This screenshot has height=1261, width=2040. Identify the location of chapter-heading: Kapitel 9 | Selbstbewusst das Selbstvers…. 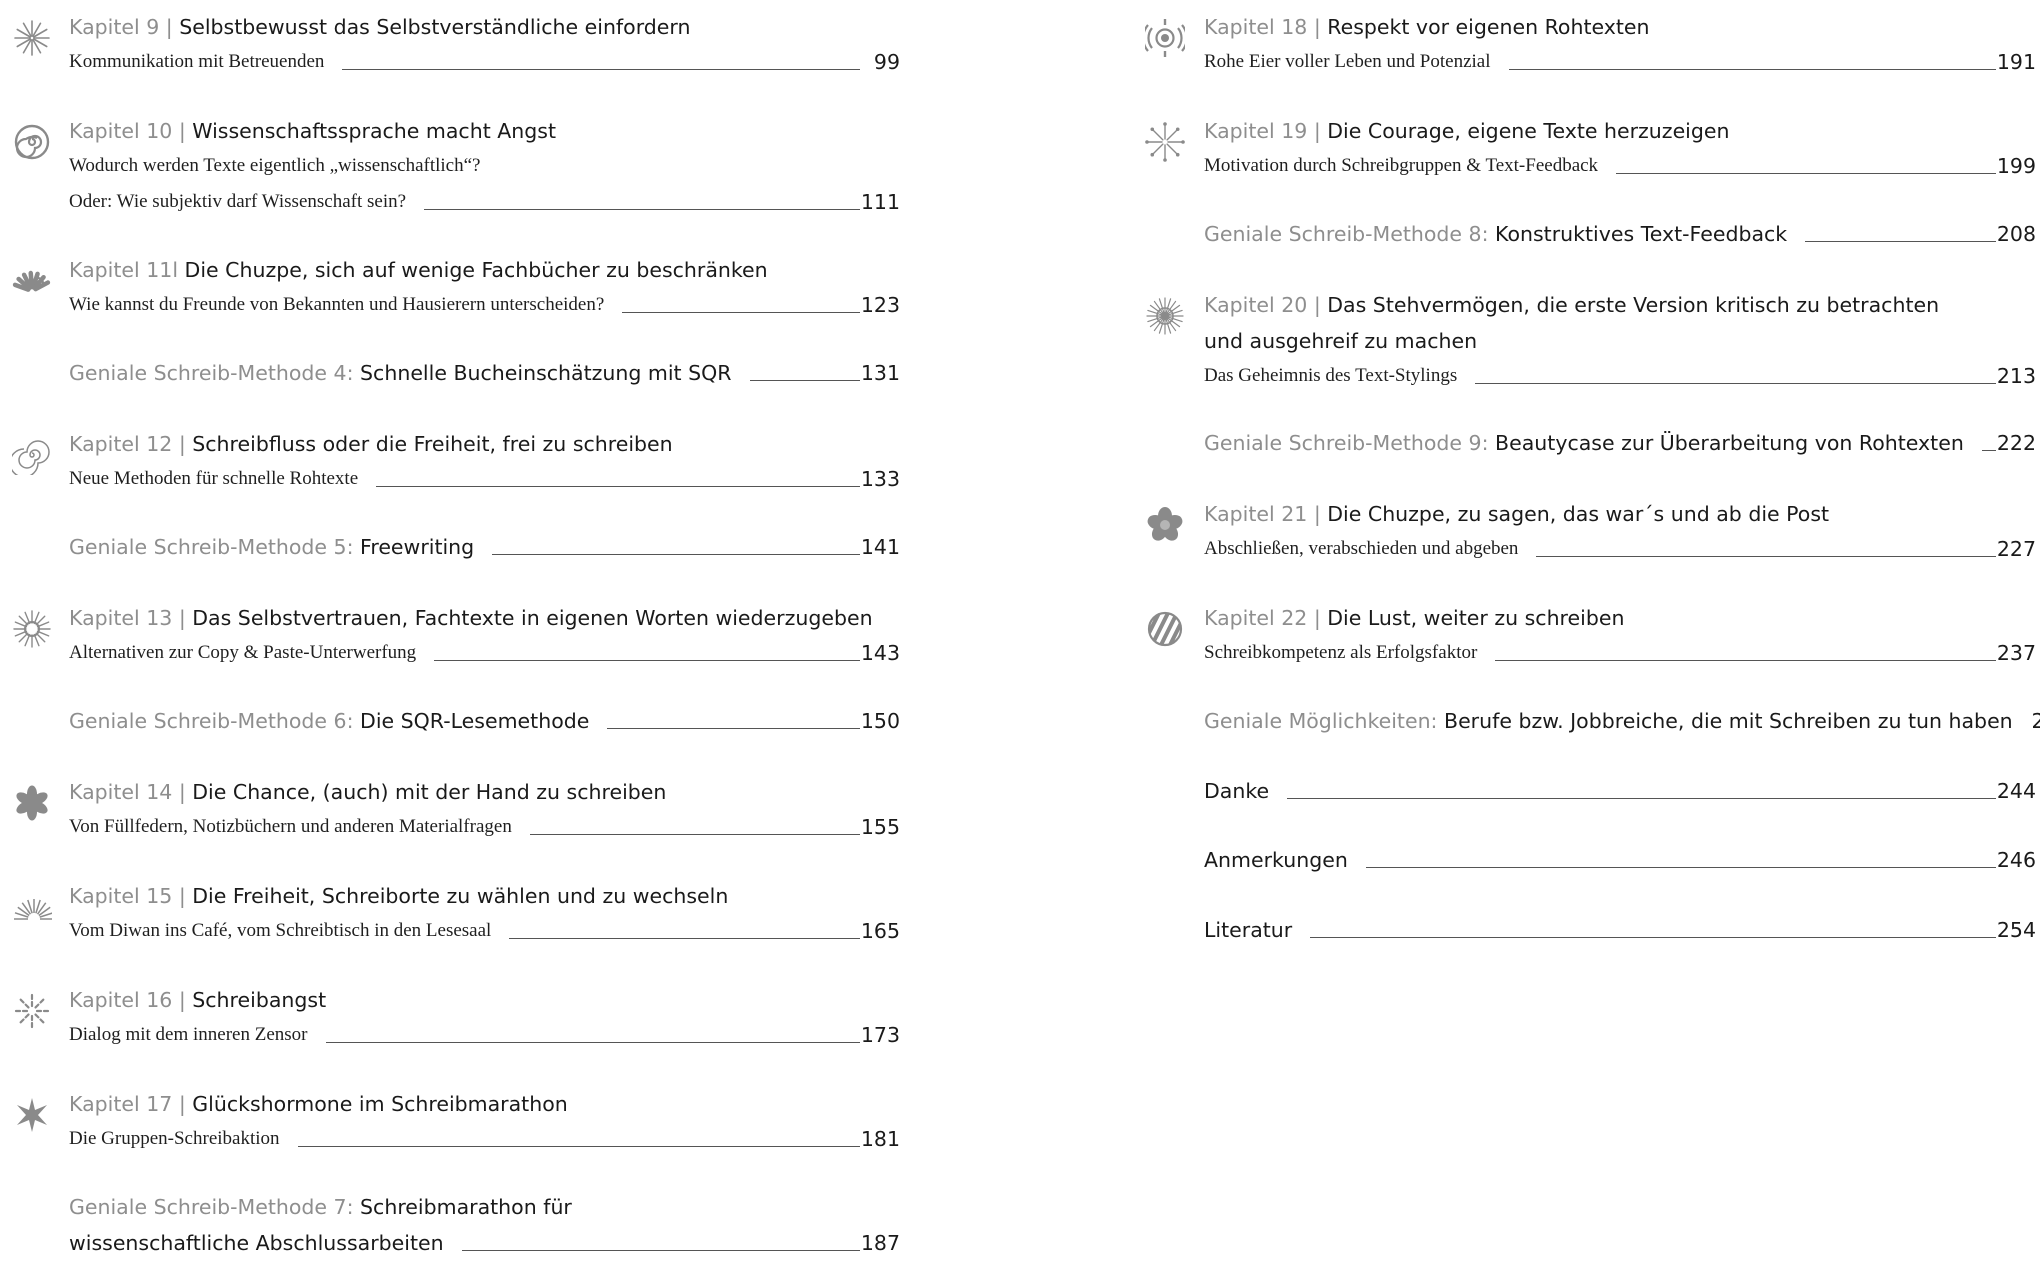
(379, 27).